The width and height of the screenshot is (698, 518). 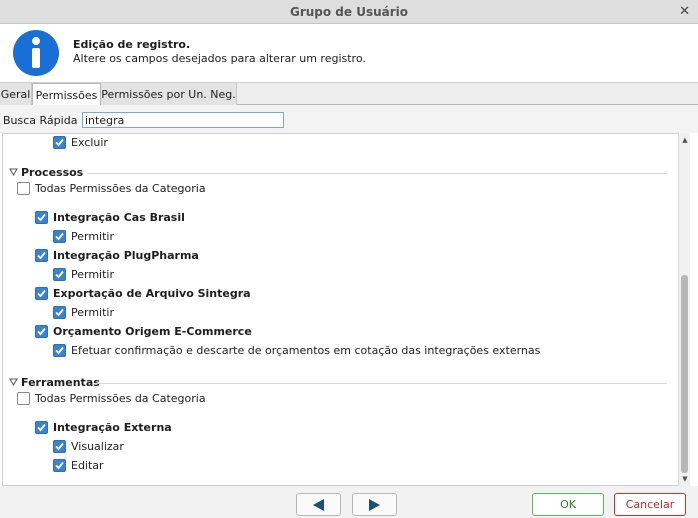 I want to click on tree-item-label: Integração Cas Brasil, so click(x=119, y=217).